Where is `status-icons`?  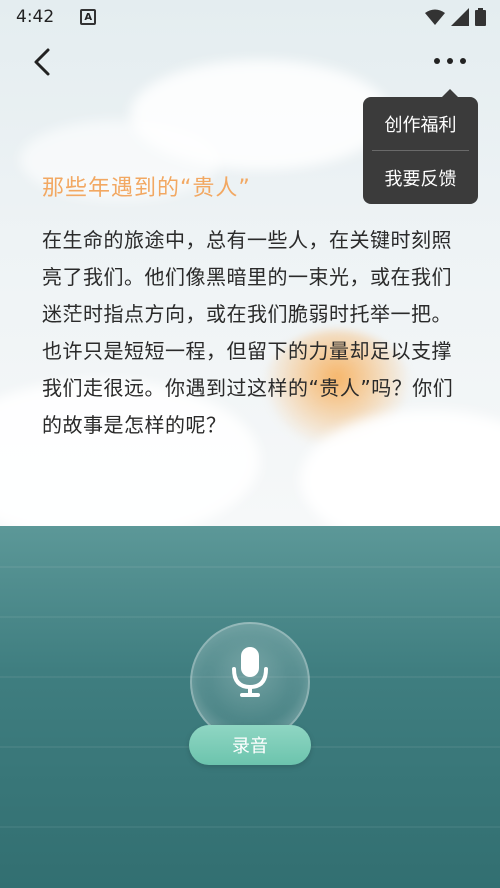 status-icons is located at coordinates (455, 19).